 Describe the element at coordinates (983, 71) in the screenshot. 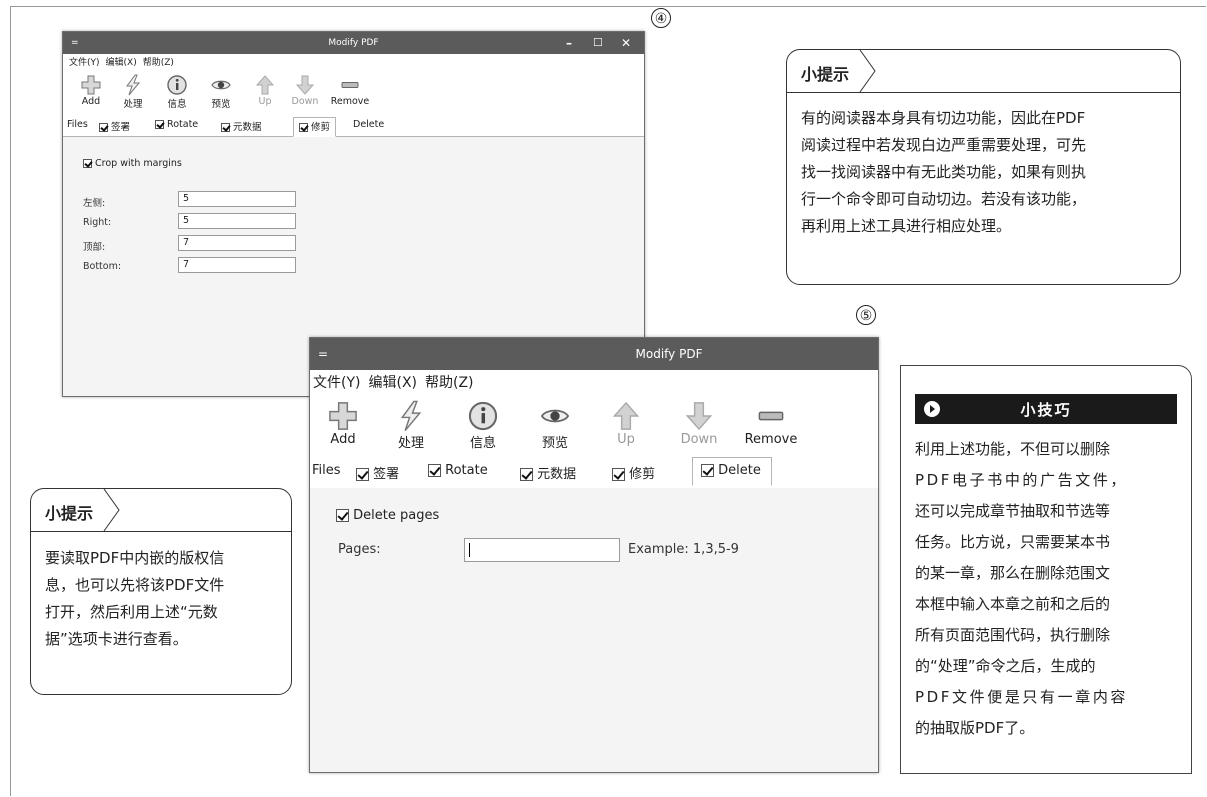

I see `tip-header: 小提示` at that location.